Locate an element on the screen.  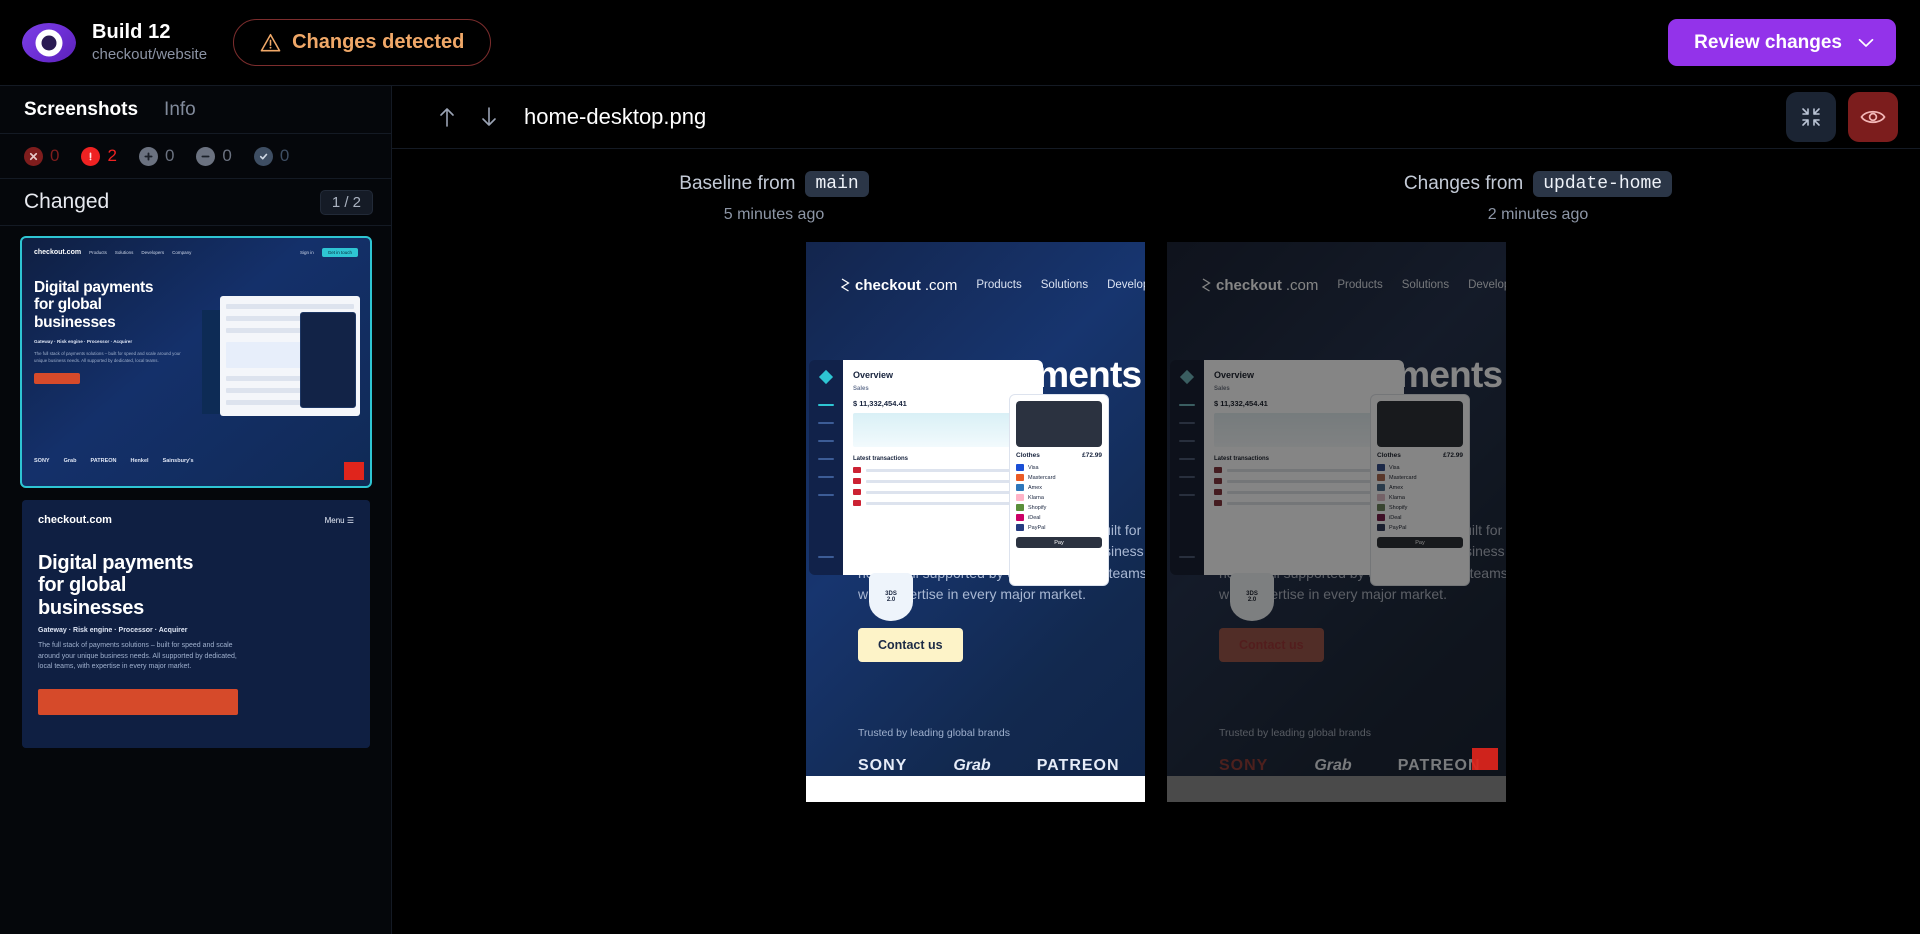
warning-triangle-icon is located at coordinates (270, 42).